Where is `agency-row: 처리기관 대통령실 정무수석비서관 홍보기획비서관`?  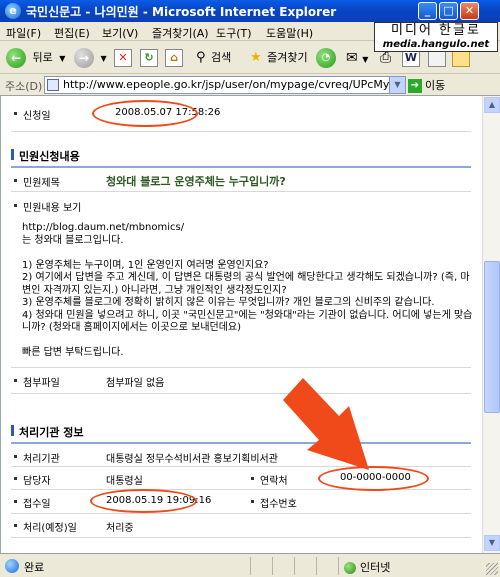 agency-row: 처리기관 대통령실 정무수석비서관 홍보기획비서관 is located at coordinates (241, 454).